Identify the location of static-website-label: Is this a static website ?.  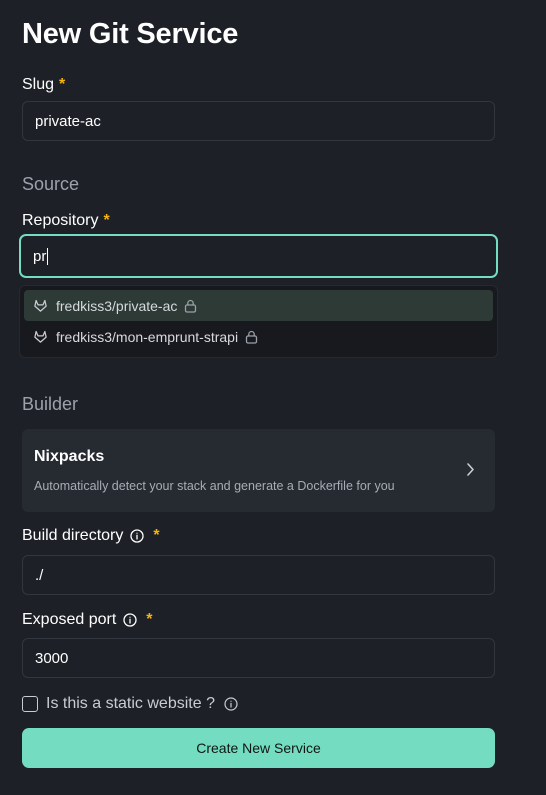
(130, 704).